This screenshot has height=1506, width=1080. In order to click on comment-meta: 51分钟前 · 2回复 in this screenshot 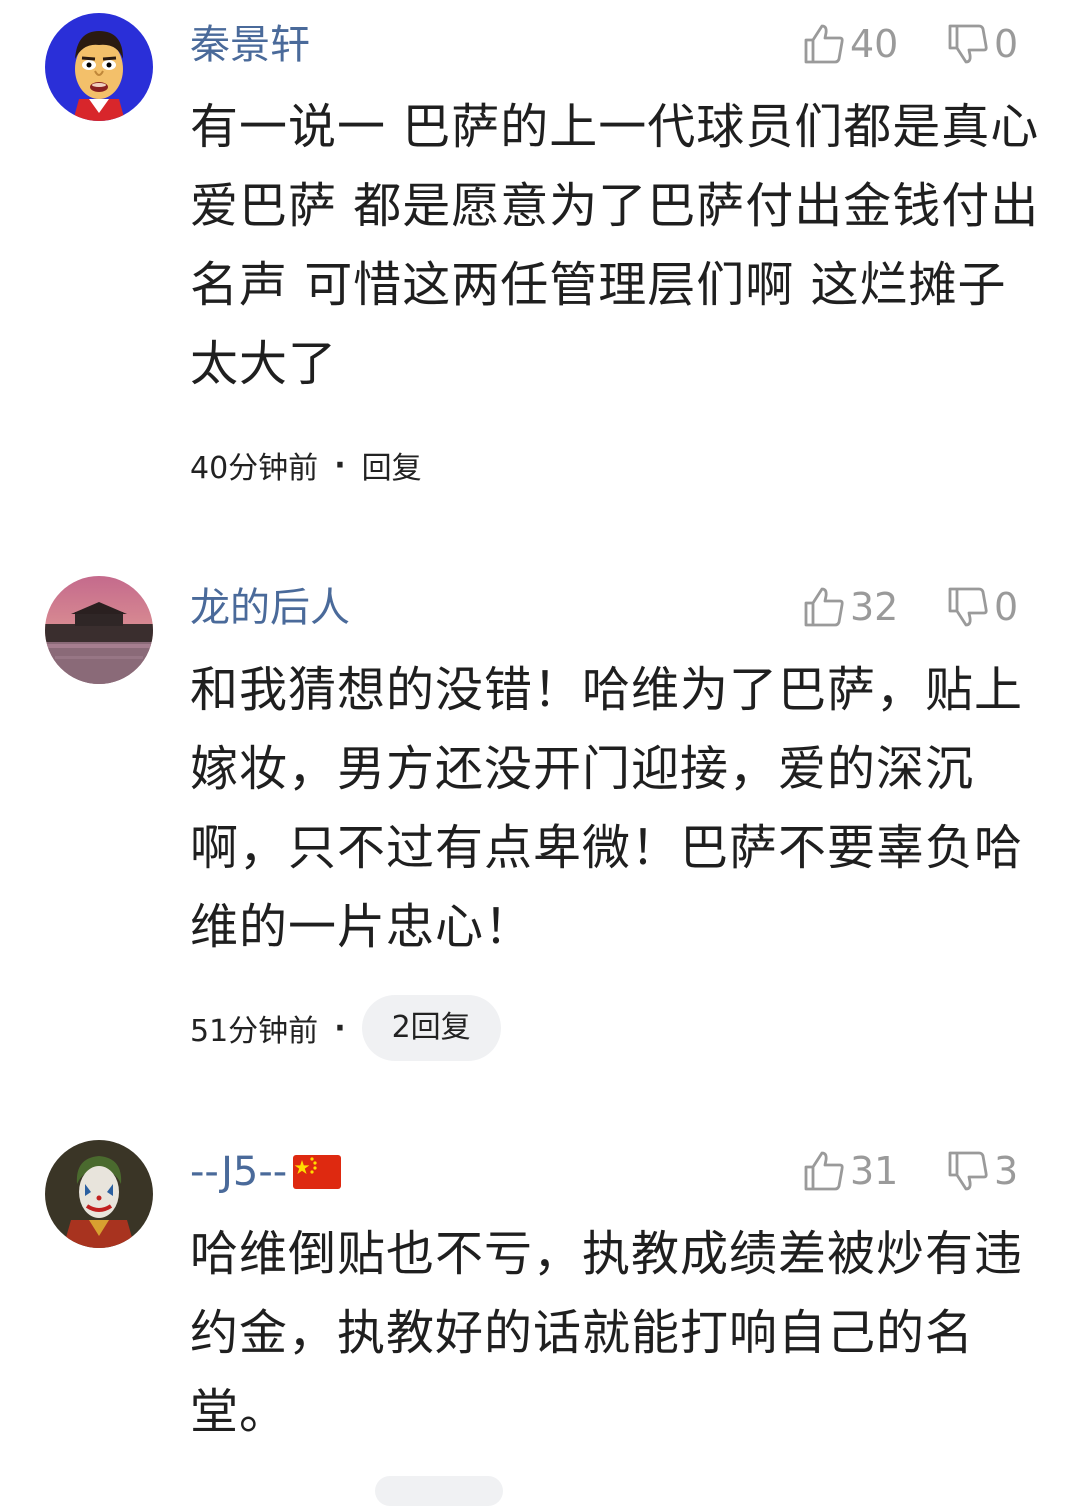, I will do `click(345, 1028)`.